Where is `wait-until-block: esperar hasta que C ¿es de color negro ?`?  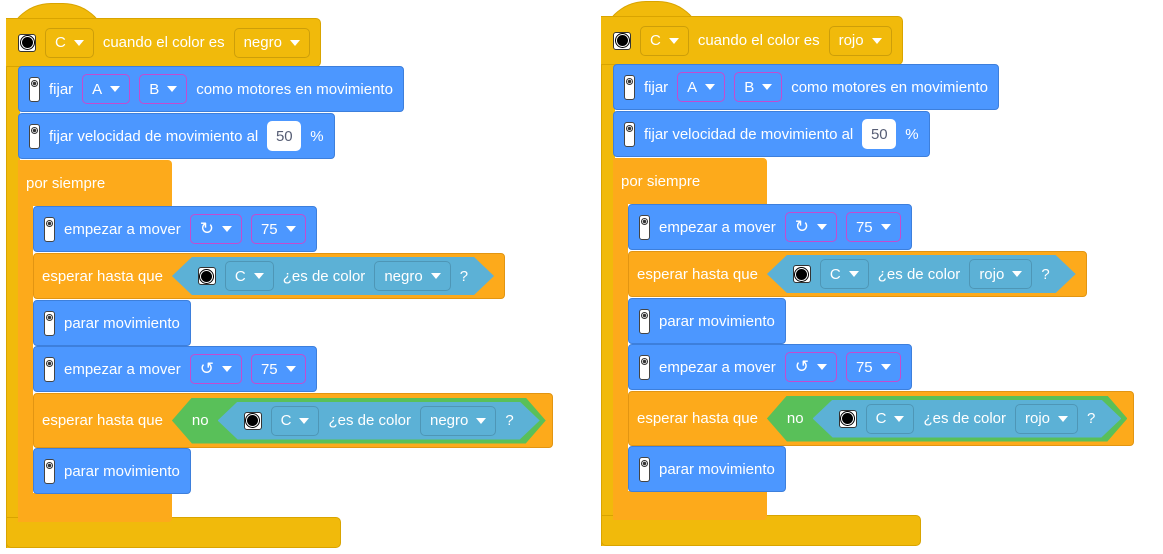
wait-until-block: esperar hasta que C ¿es de color negro ? is located at coordinates (269, 276).